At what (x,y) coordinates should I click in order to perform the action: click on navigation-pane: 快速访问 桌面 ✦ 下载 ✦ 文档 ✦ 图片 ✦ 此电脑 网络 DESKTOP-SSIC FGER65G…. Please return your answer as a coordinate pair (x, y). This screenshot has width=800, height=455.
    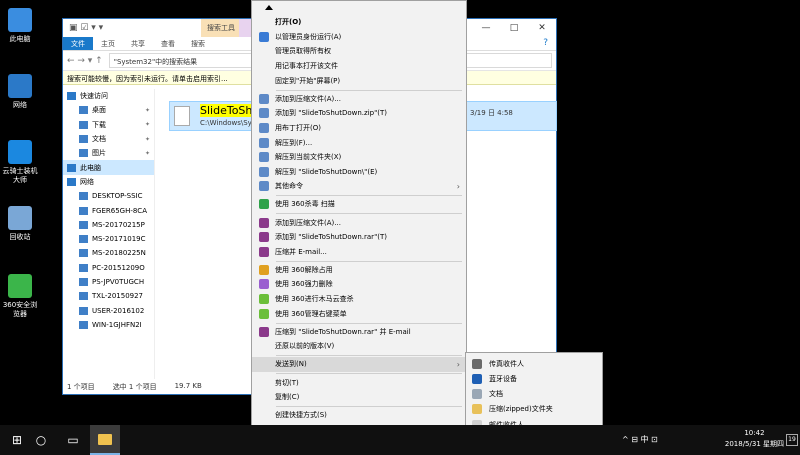
    Looking at the image, I should click on (109, 234).